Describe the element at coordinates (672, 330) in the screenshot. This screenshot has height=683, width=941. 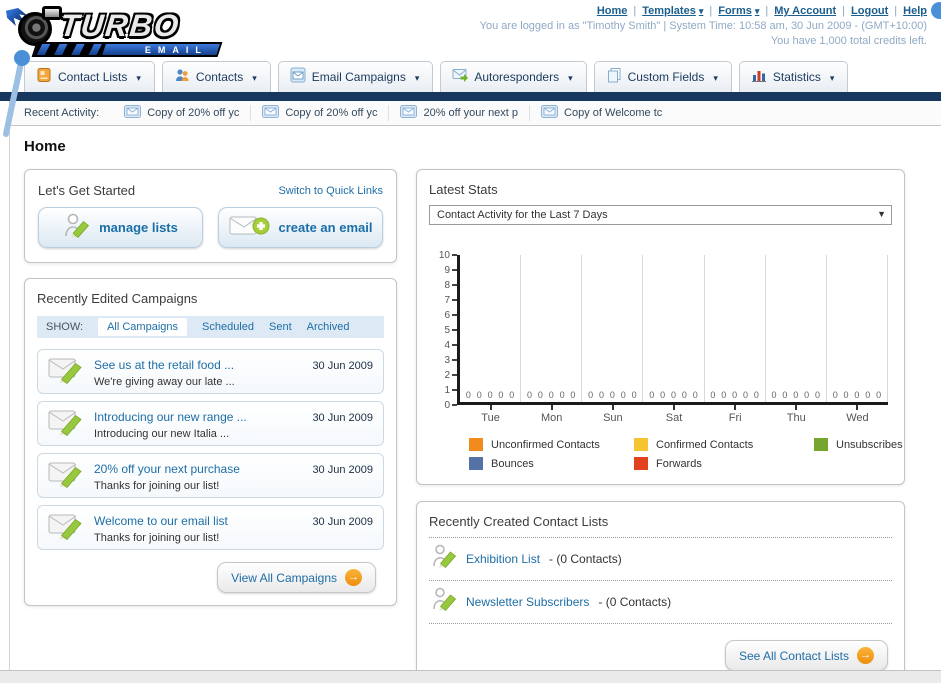
I see `chart-plot-area: 00000000000000000000000000000000000` at that location.